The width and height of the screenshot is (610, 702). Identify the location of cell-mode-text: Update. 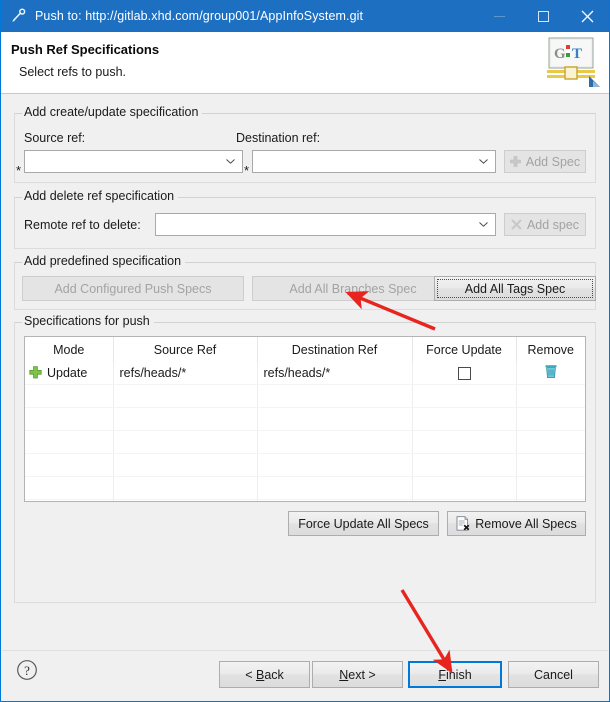
(67, 373).